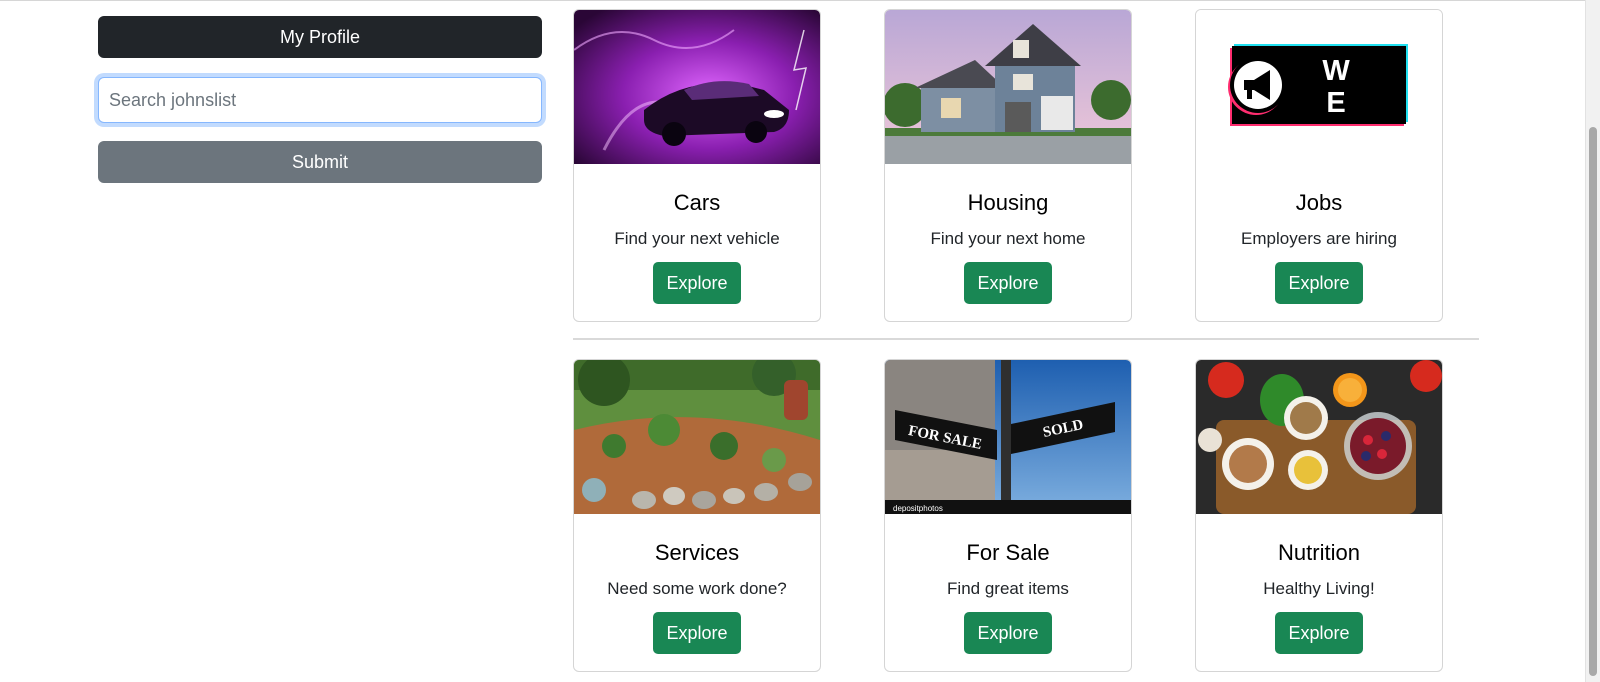  What do you see at coordinates (1319, 633) in the screenshot?
I see `explore-nutrition-button: Explore` at bounding box center [1319, 633].